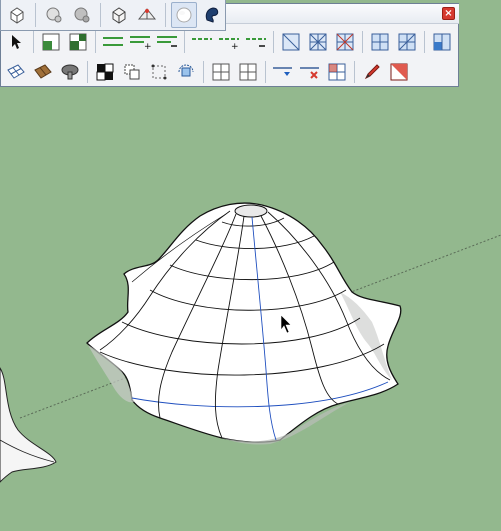  I want to click on make-component-icon, so click(51, 42).